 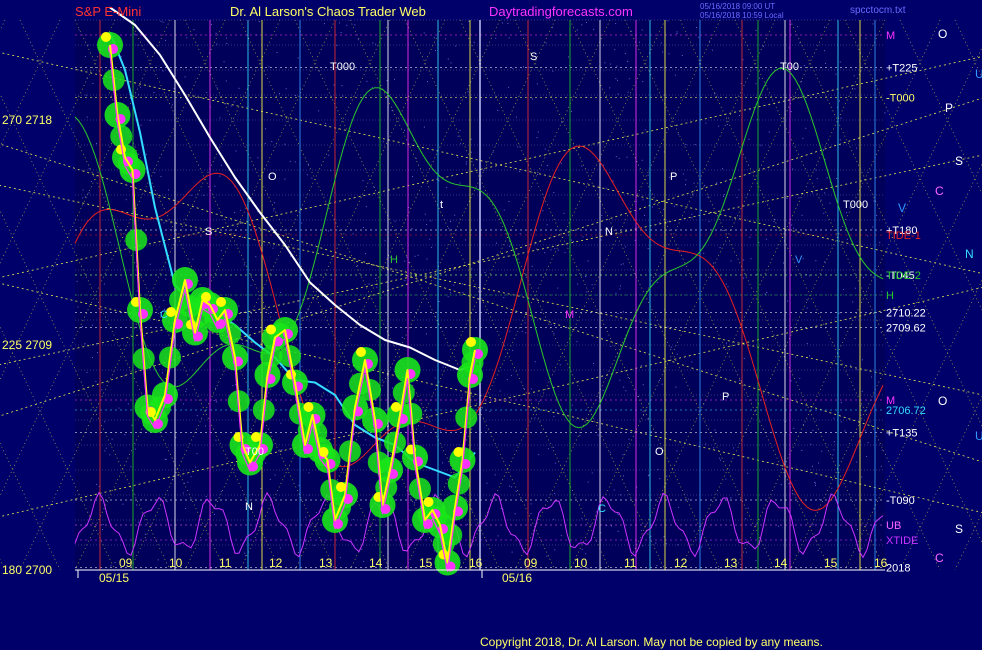 What do you see at coordinates (208, 232) in the screenshot?
I see `plot-marker-label: S` at bounding box center [208, 232].